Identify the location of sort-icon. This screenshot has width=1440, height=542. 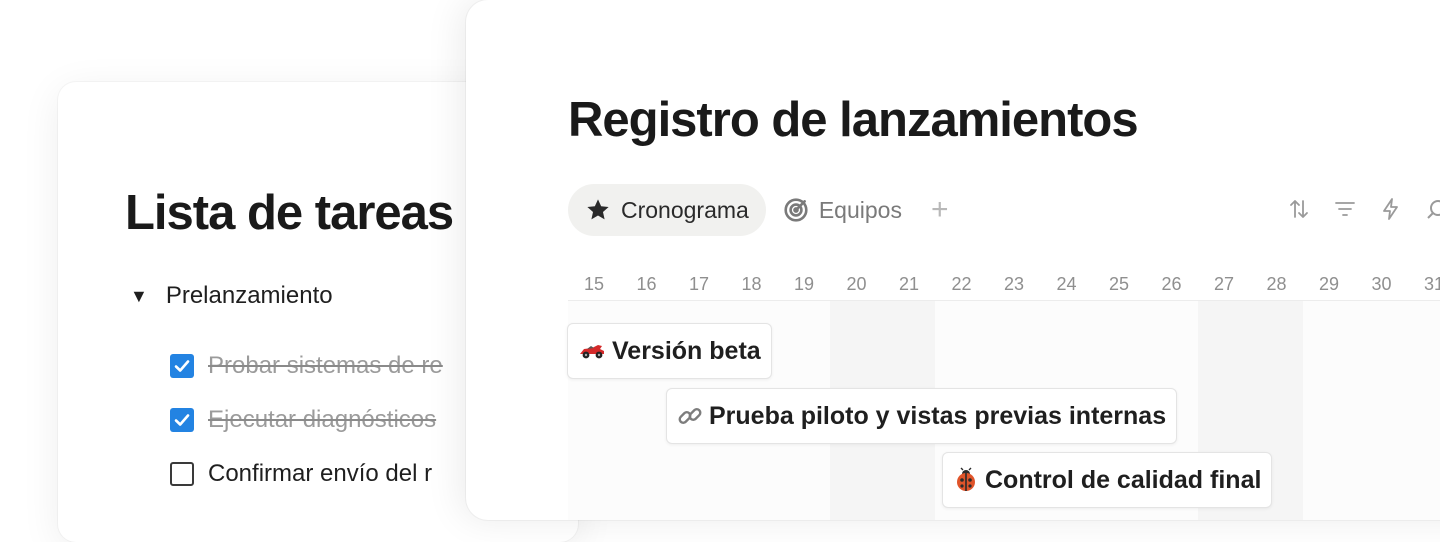
(1299, 209).